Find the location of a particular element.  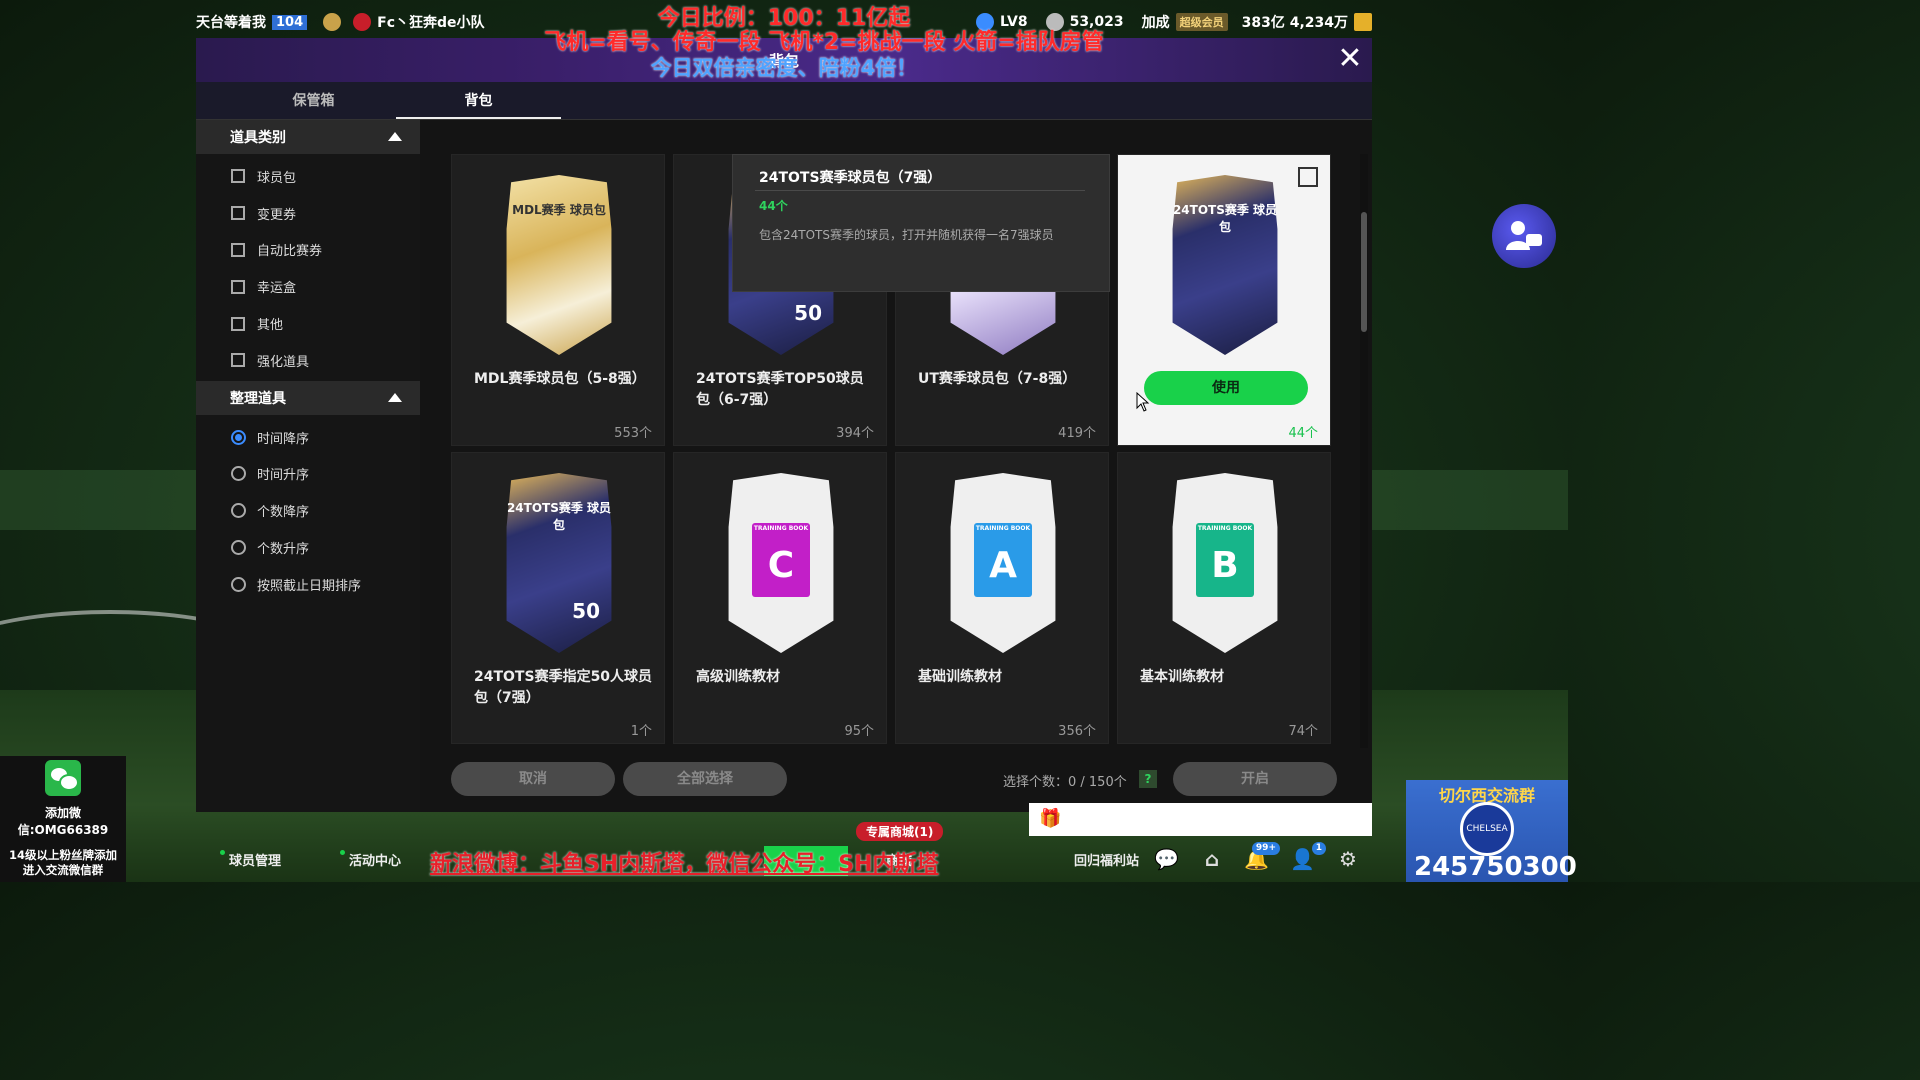

notification-badge: 99+ is located at coordinates (1265, 848).